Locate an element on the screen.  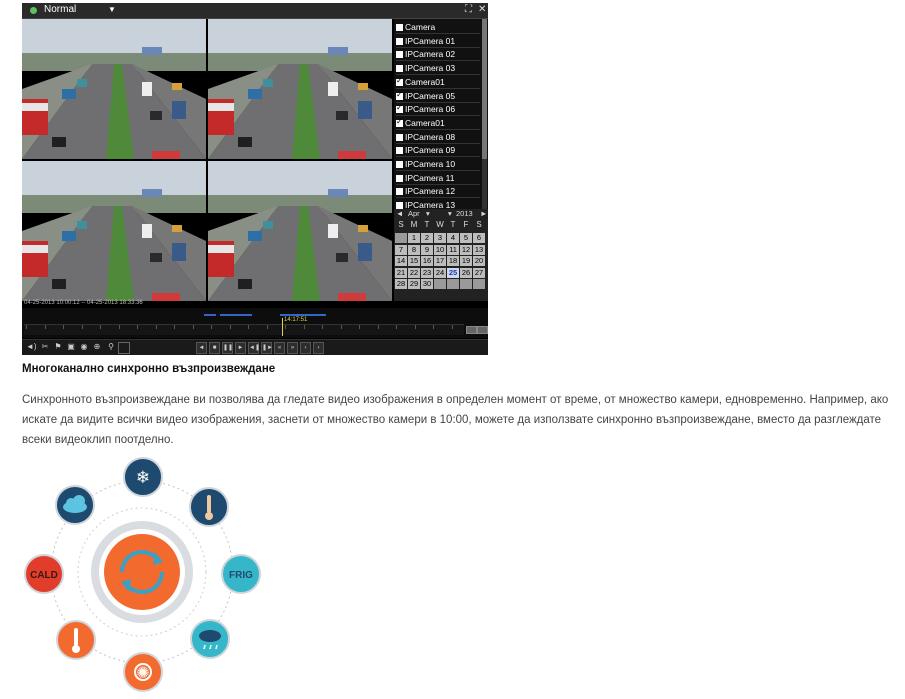
search-icon: ⚲ is located at coordinates (111, 347).